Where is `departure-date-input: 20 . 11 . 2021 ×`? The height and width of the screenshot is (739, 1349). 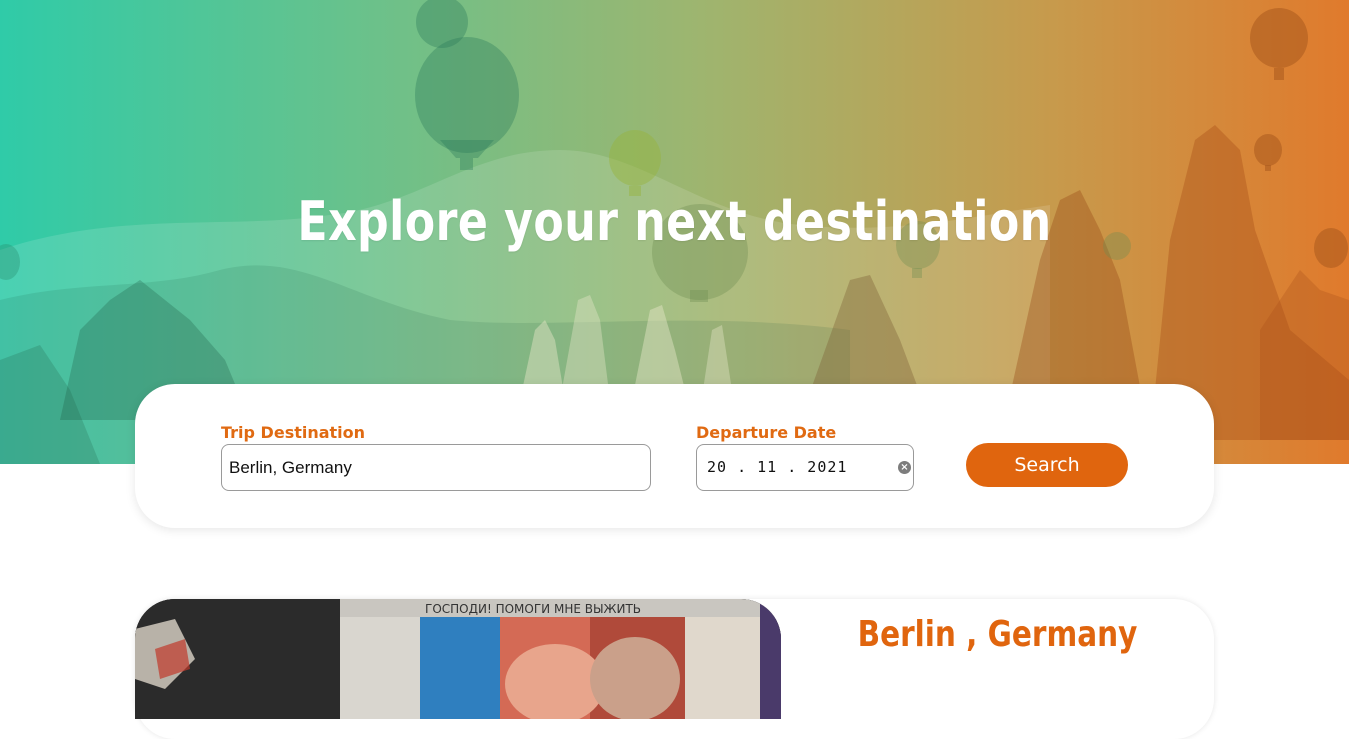
departure-date-input: 20 . 11 . 2021 × is located at coordinates (805, 467).